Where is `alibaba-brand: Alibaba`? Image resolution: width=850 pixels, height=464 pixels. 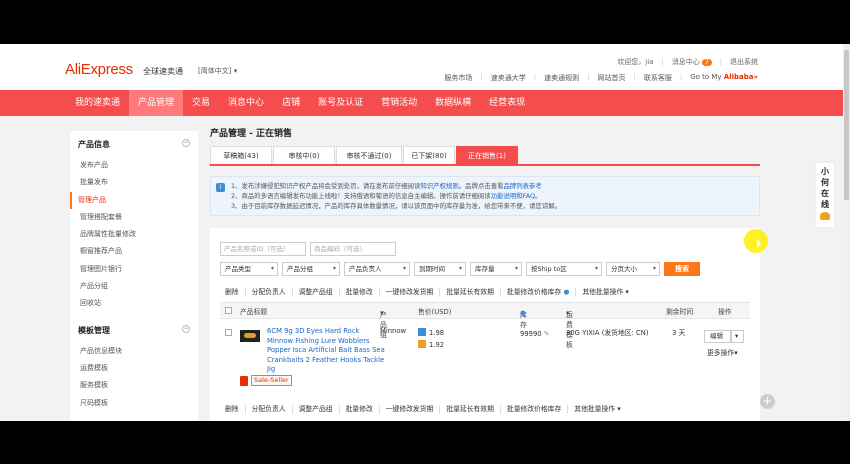 alibaba-brand: Alibaba is located at coordinates (738, 77).